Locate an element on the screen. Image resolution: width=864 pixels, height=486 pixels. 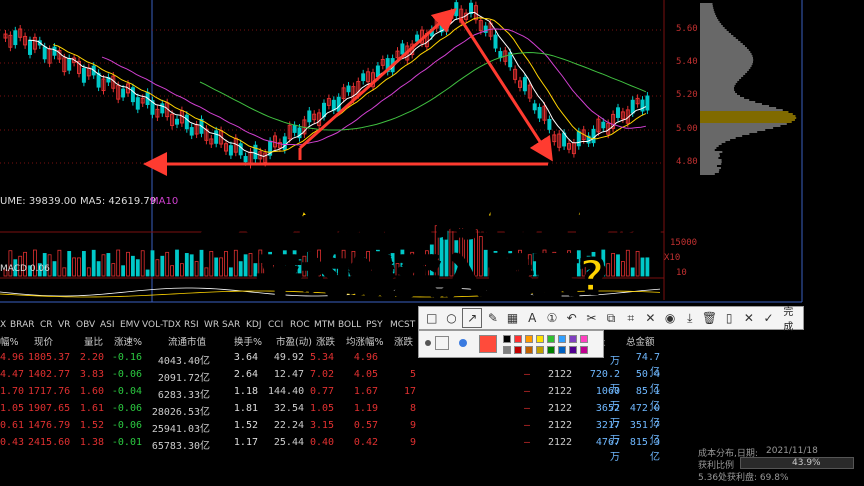
dist-date: 2021/11/18 is located at coordinates (792, 451).